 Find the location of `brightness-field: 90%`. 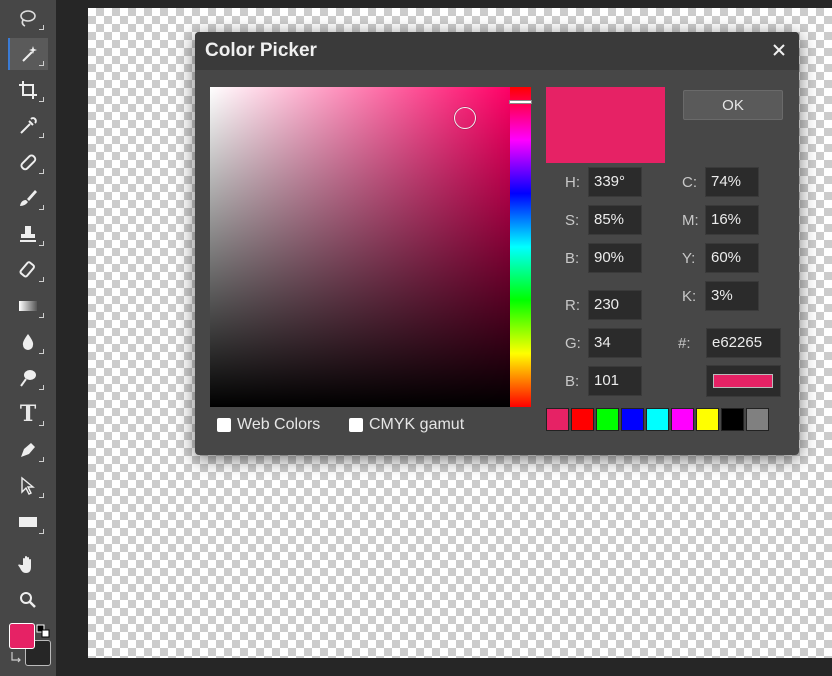

brightness-field: 90% is located at coordinates (615, 258).